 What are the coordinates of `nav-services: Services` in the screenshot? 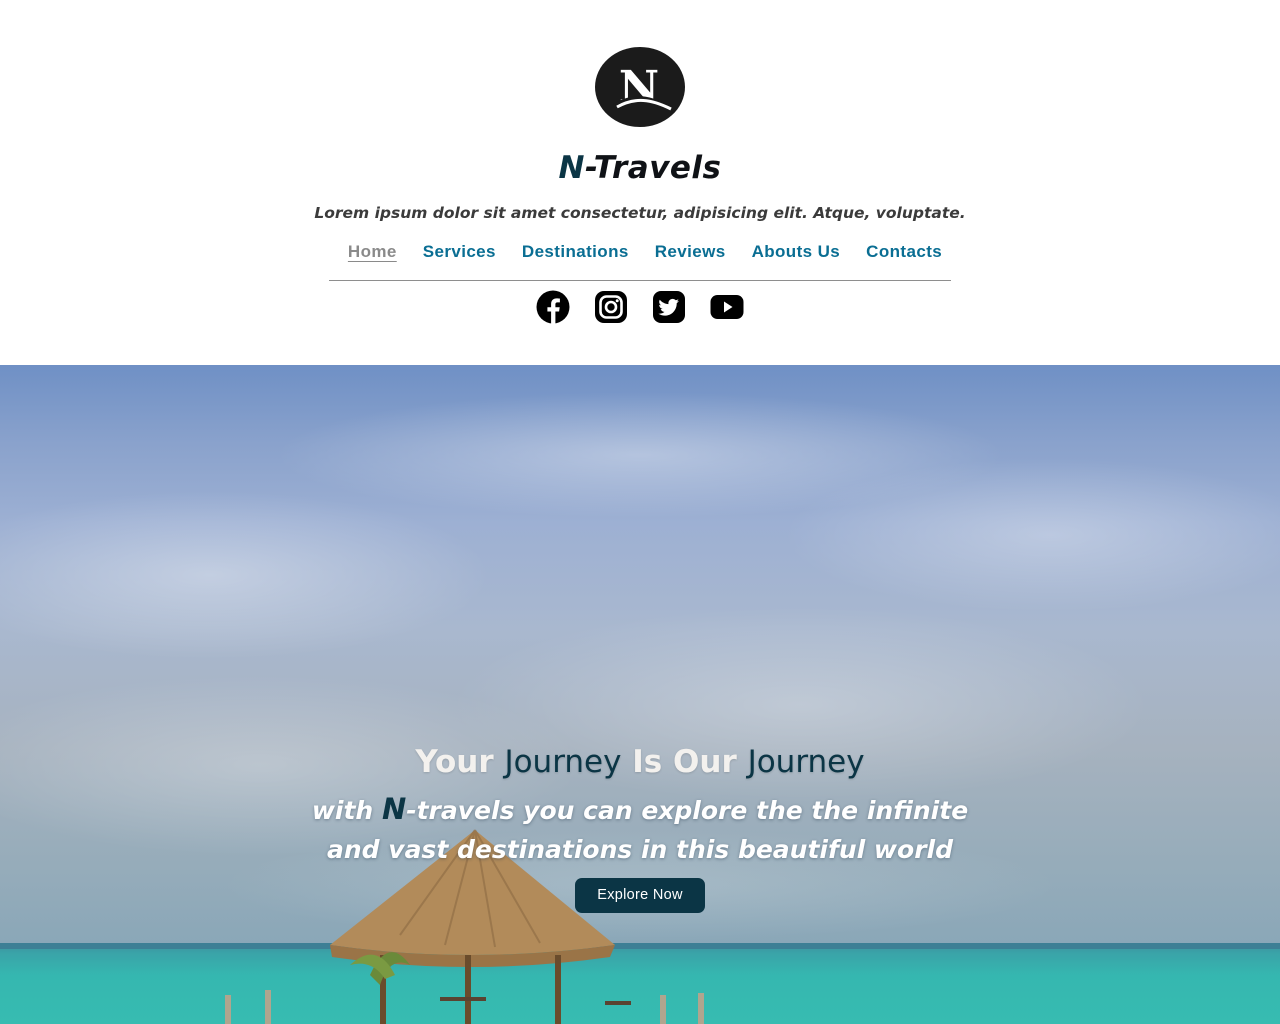 It's located at (459, 252).